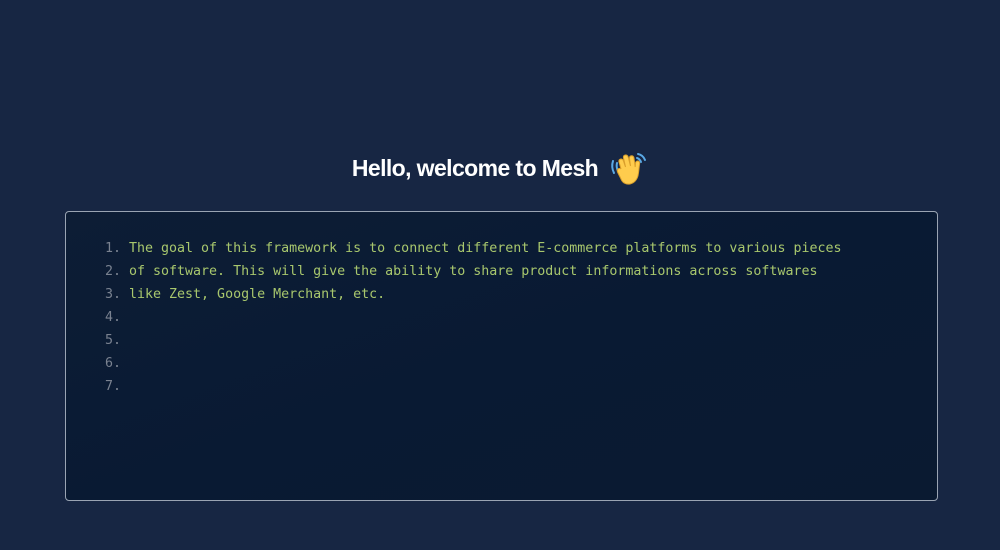  I want to click on line-number: 7., so click(112, 386).